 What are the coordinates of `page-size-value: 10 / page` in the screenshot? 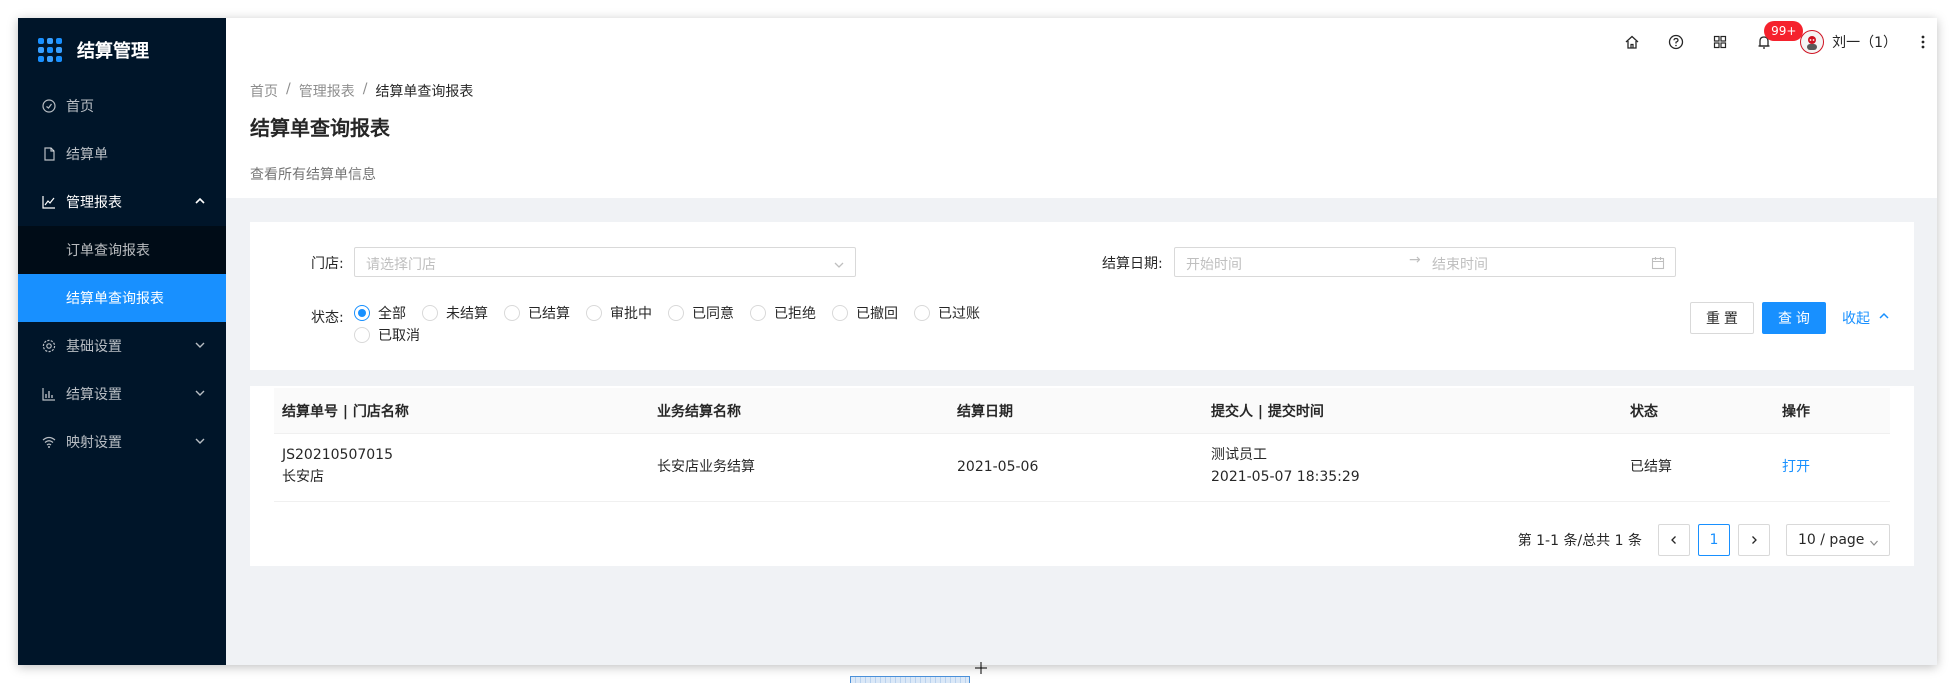 It's located at (1831, 540).